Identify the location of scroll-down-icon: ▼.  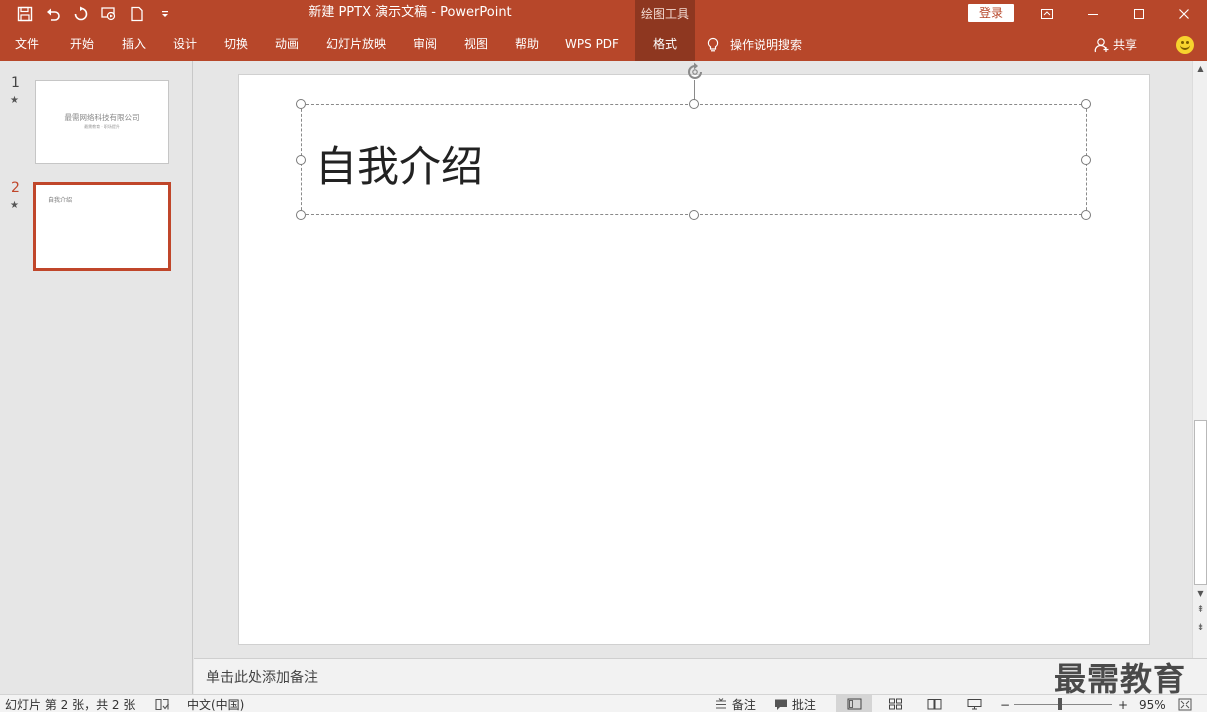
(1200, 594).